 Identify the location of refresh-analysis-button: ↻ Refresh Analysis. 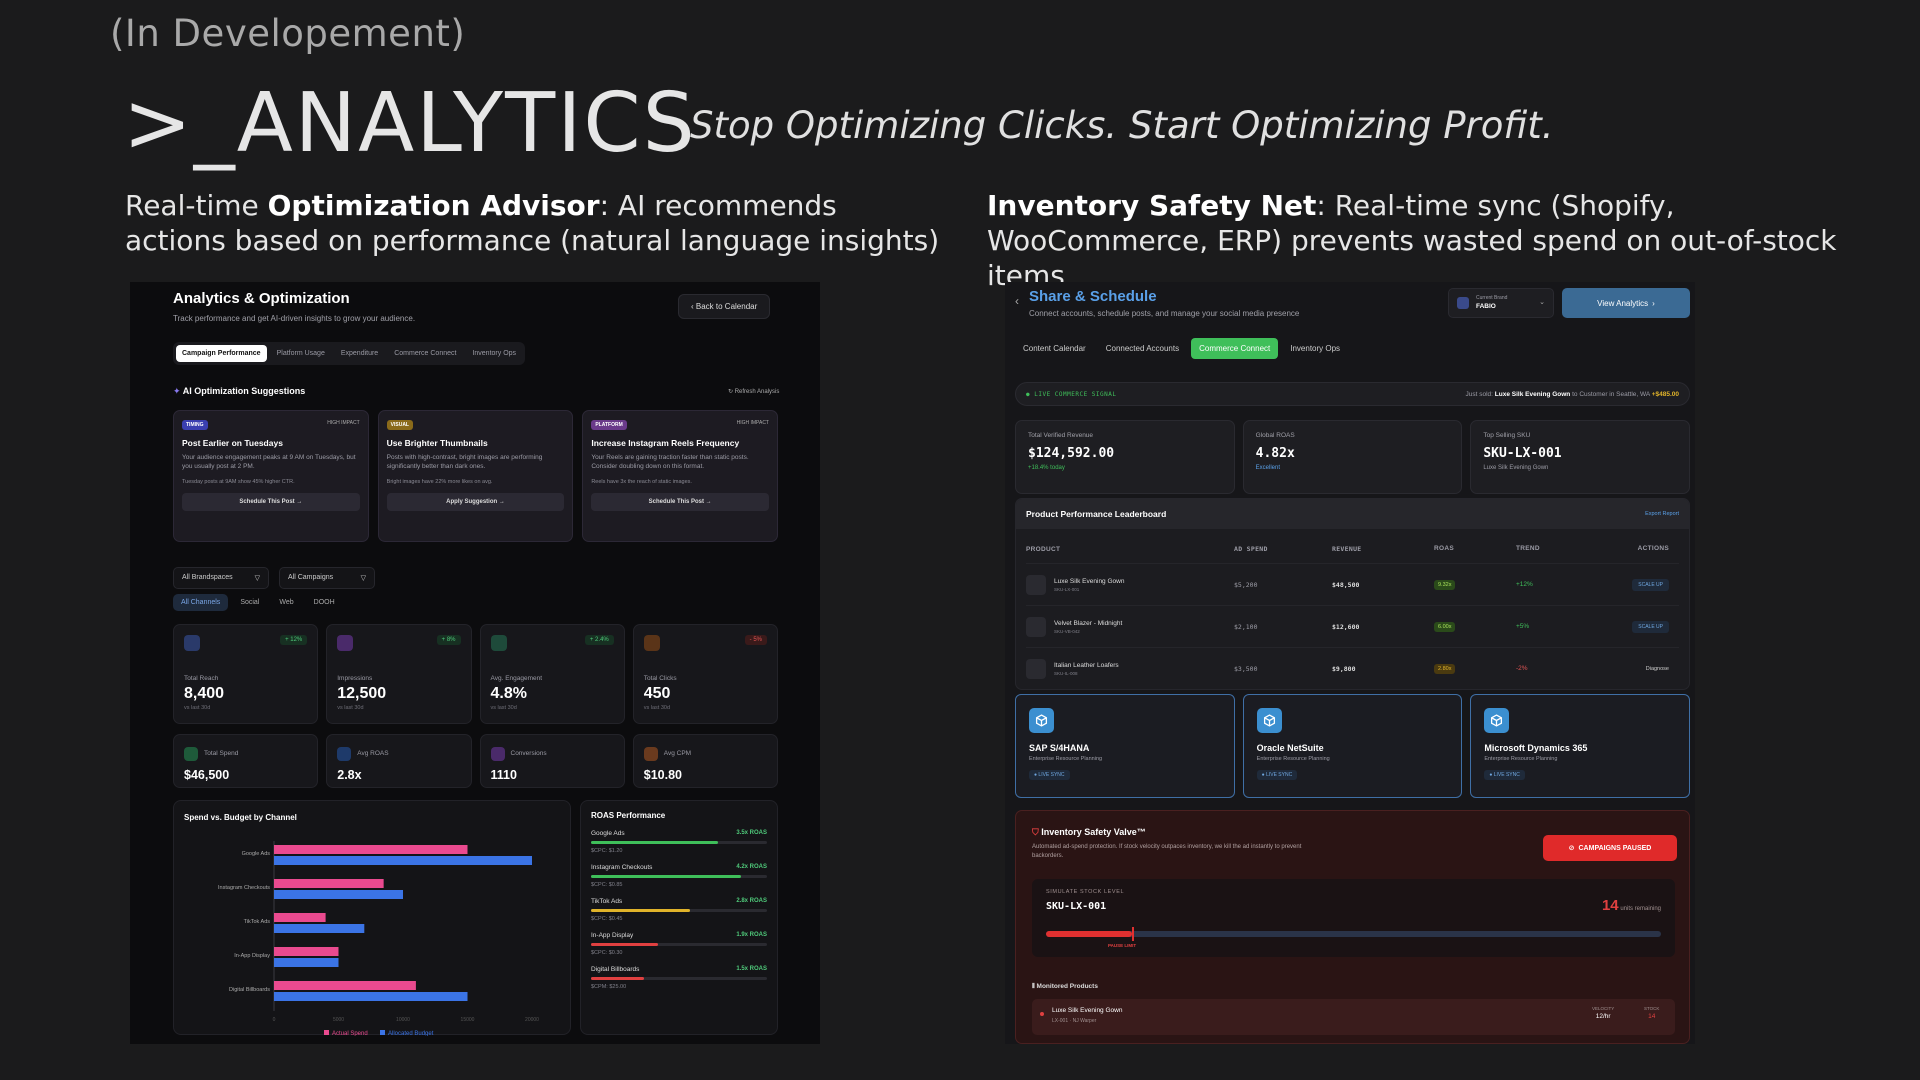
(753, 391).